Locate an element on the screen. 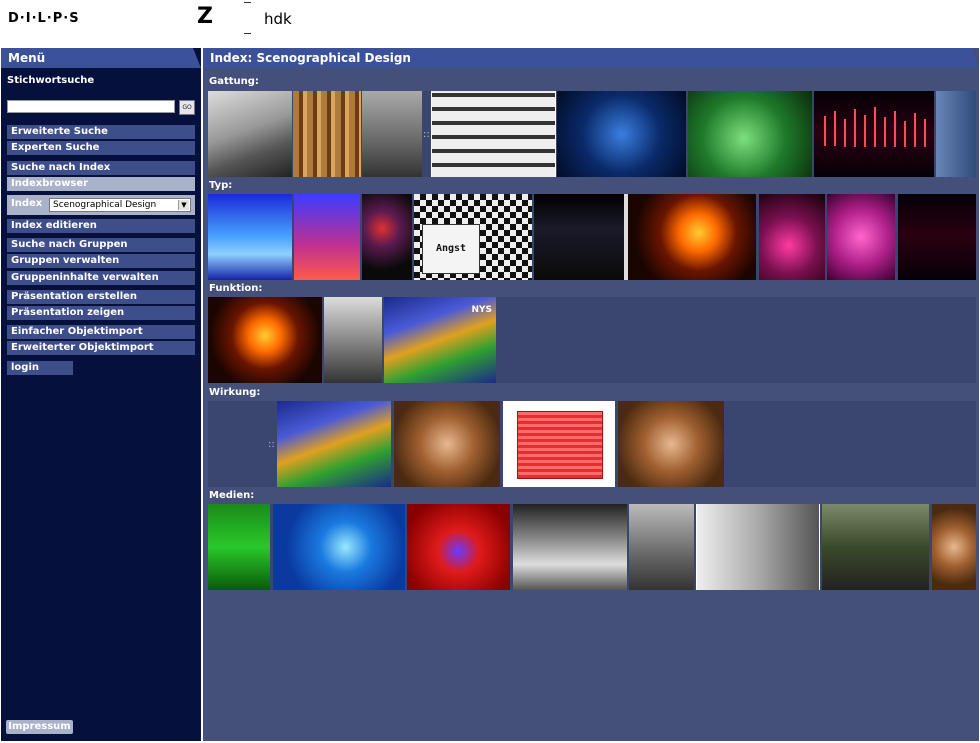  index-select-value: Scenographical Design is located at coordinates (105, 205).